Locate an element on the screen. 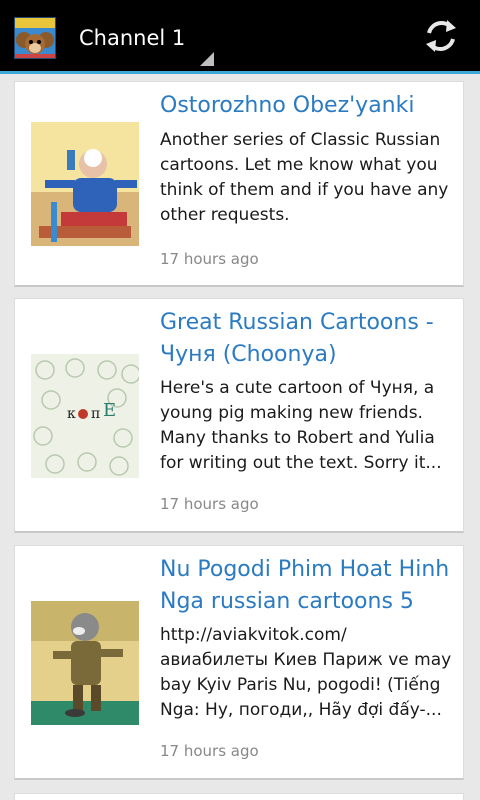 The width and height of the screenshot is (480, 800). nu-pogodi-cartoon-thumbnail is located at coordinates (85, 663).